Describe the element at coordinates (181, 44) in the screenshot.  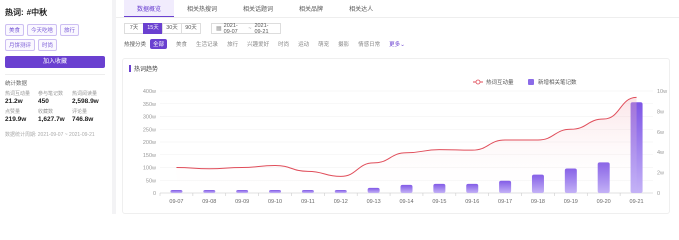
I see `category-item: 美食` at that location.